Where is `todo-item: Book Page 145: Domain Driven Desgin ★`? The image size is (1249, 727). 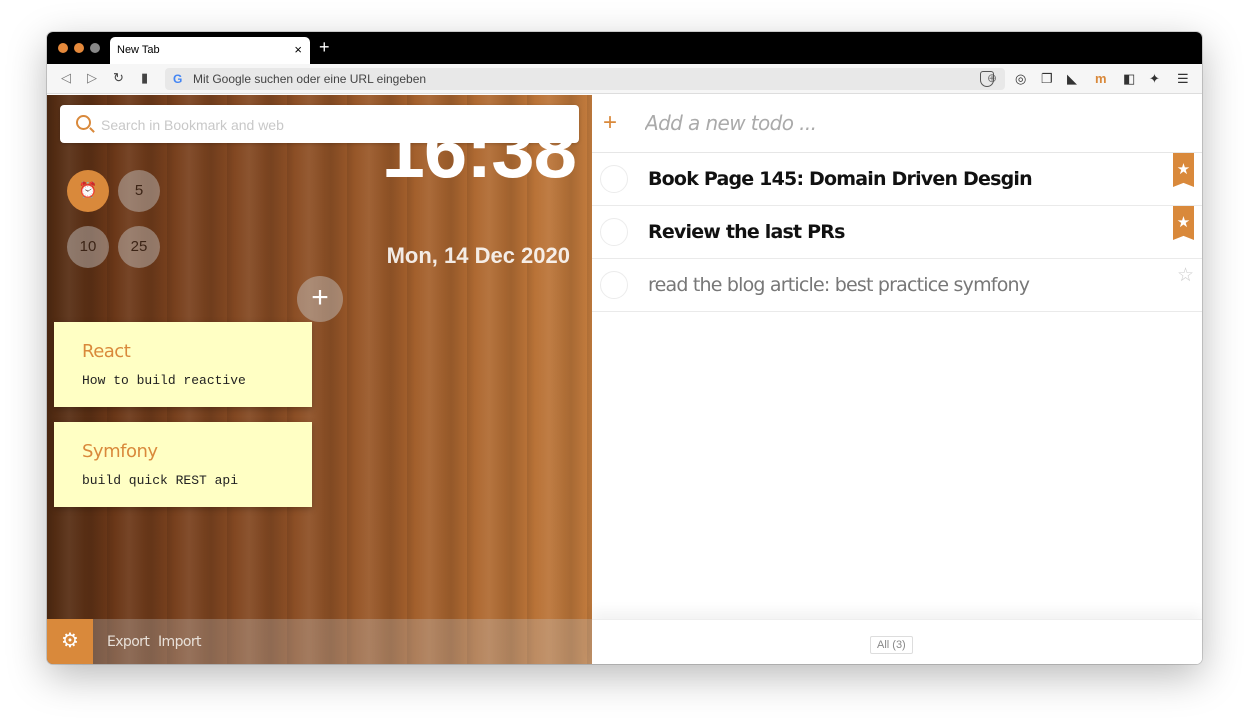 todo-item: Book Page 145: Domain Driven Desgin ★ is located at coordinates (897, 179).